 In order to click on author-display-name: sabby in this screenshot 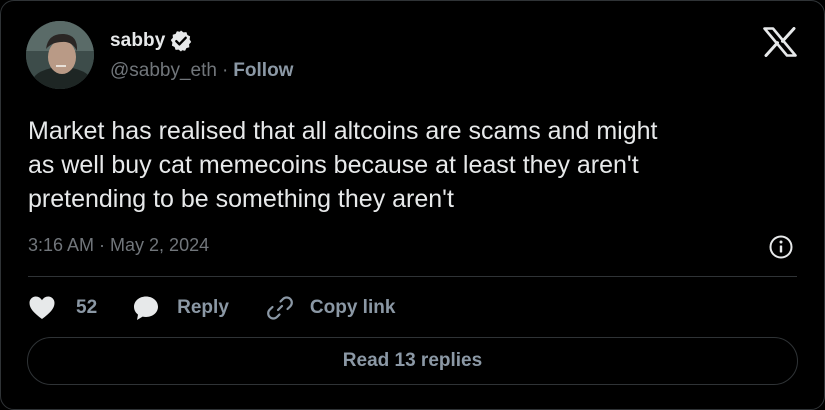, I will do `click(137, 41)`.